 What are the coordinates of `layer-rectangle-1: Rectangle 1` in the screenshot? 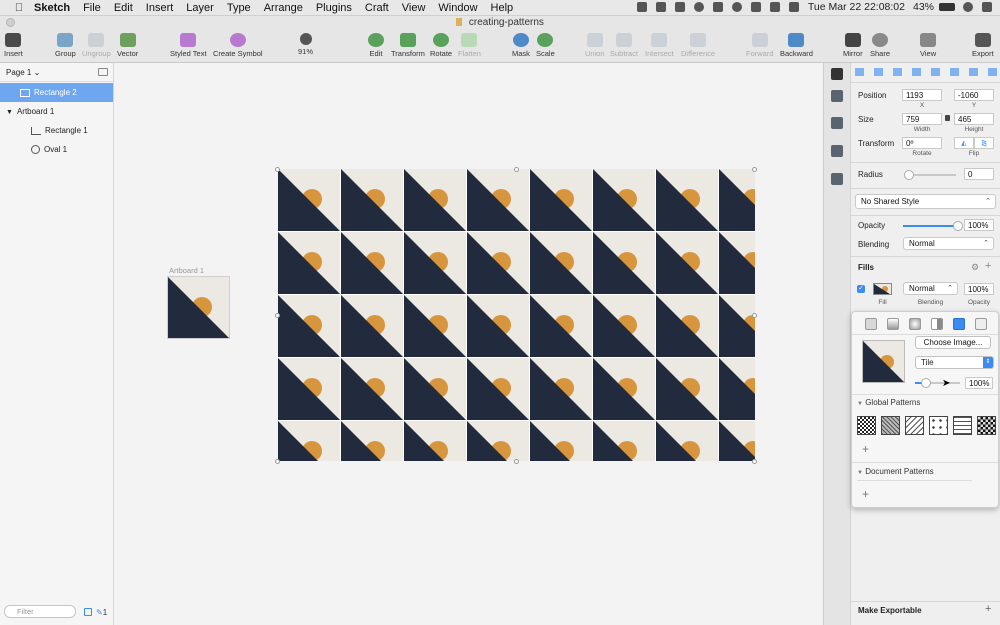 It's located at (56, 130).